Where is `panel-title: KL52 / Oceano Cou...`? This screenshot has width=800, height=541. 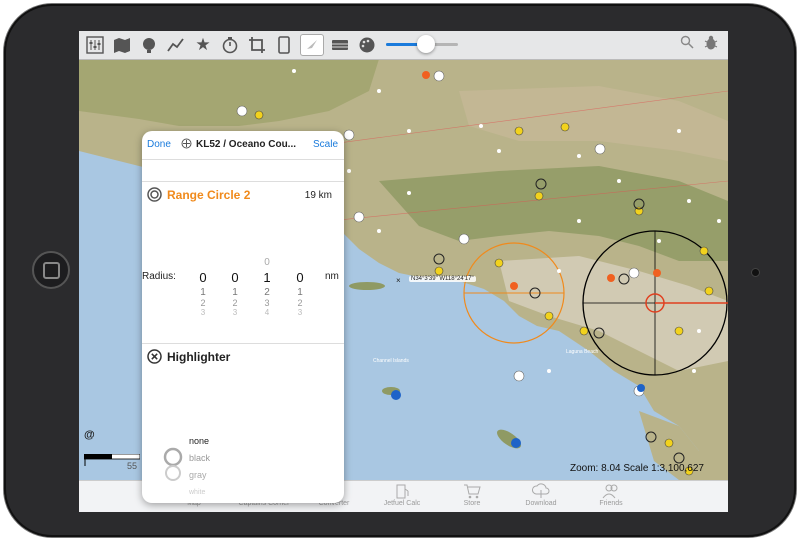
panel-title: KL52 / Oceano Cou... is located at coordinates (246, 144).